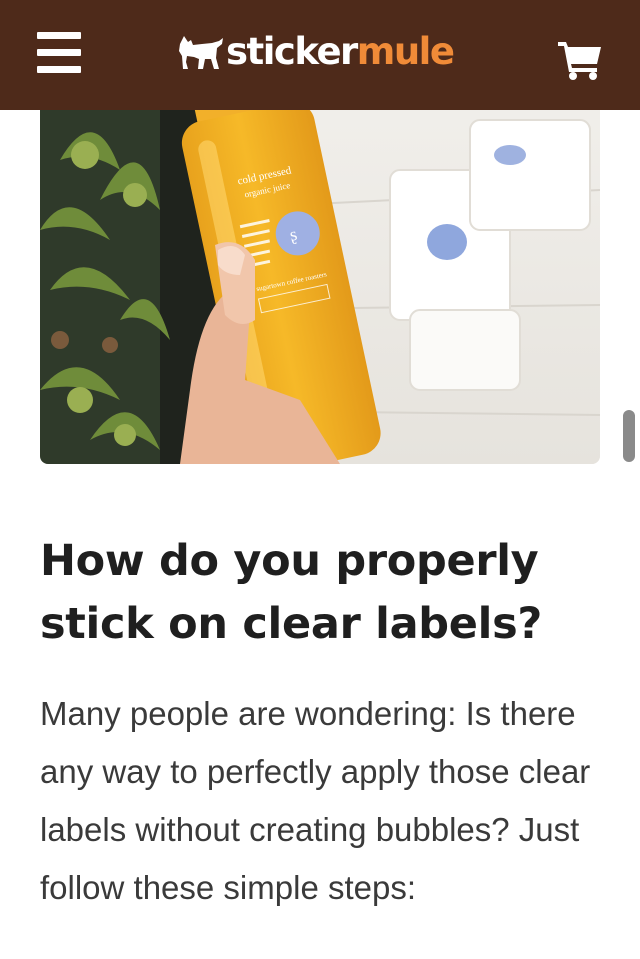 This screenshot has height=959, width=640. I want to click on logo-text-mule: mule, so click(405, 51).